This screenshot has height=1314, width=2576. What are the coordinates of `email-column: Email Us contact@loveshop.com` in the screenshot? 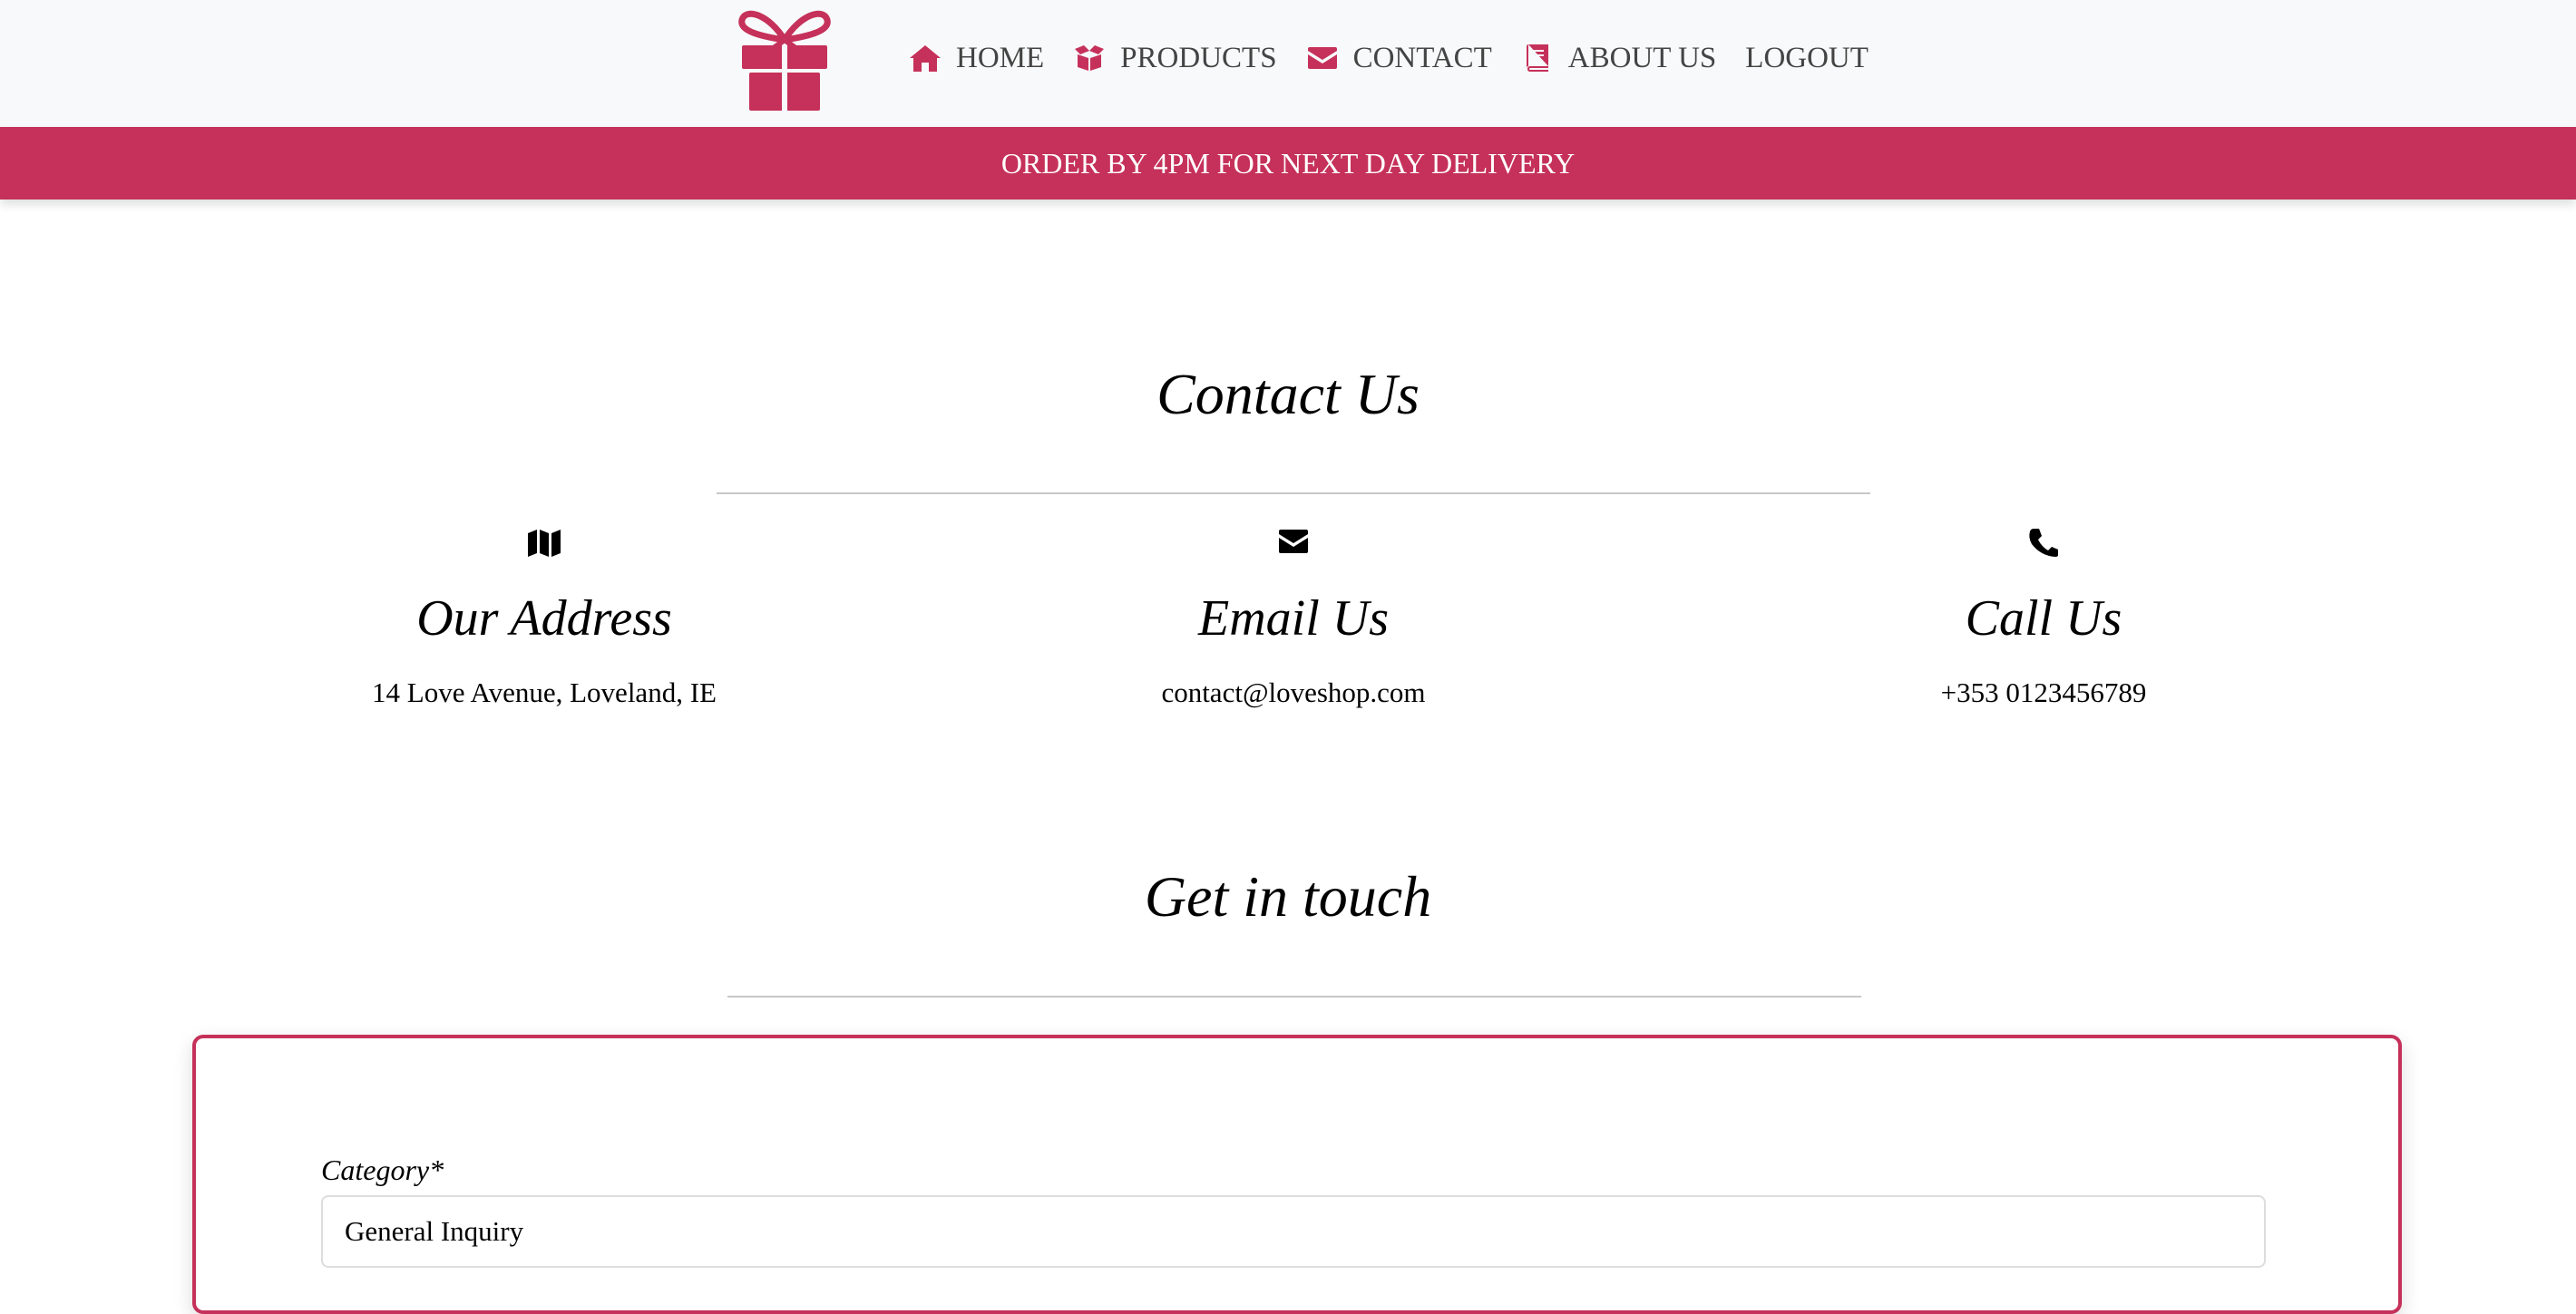 It's located at (1293, 617).